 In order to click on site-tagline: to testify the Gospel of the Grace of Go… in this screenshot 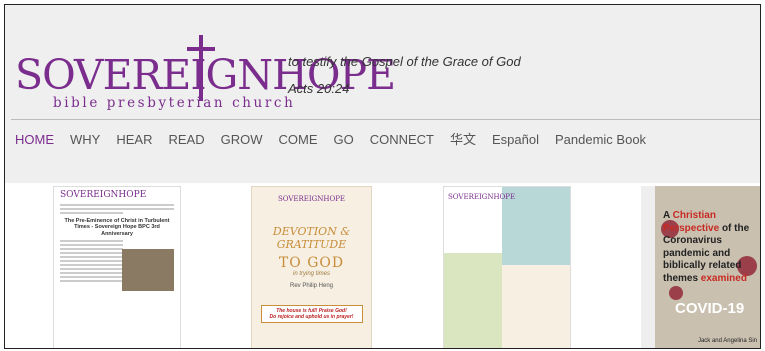, I will do `click(404, 61)`.